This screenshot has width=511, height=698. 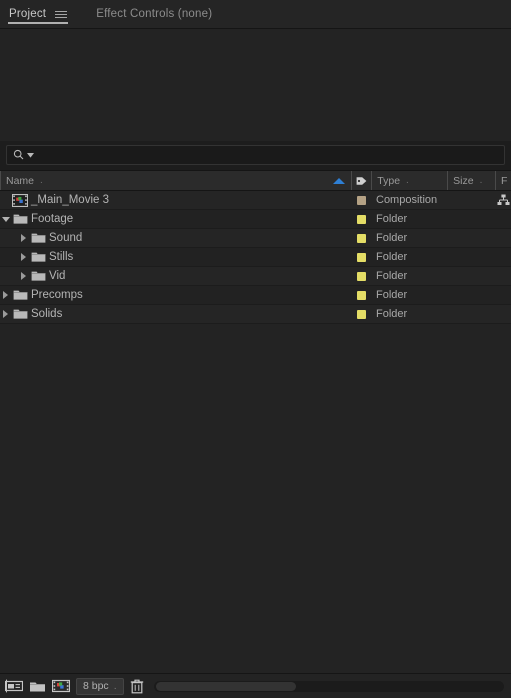 I want to click on bit-depth-button: 8 bpc ., so click(x=100, y=686).